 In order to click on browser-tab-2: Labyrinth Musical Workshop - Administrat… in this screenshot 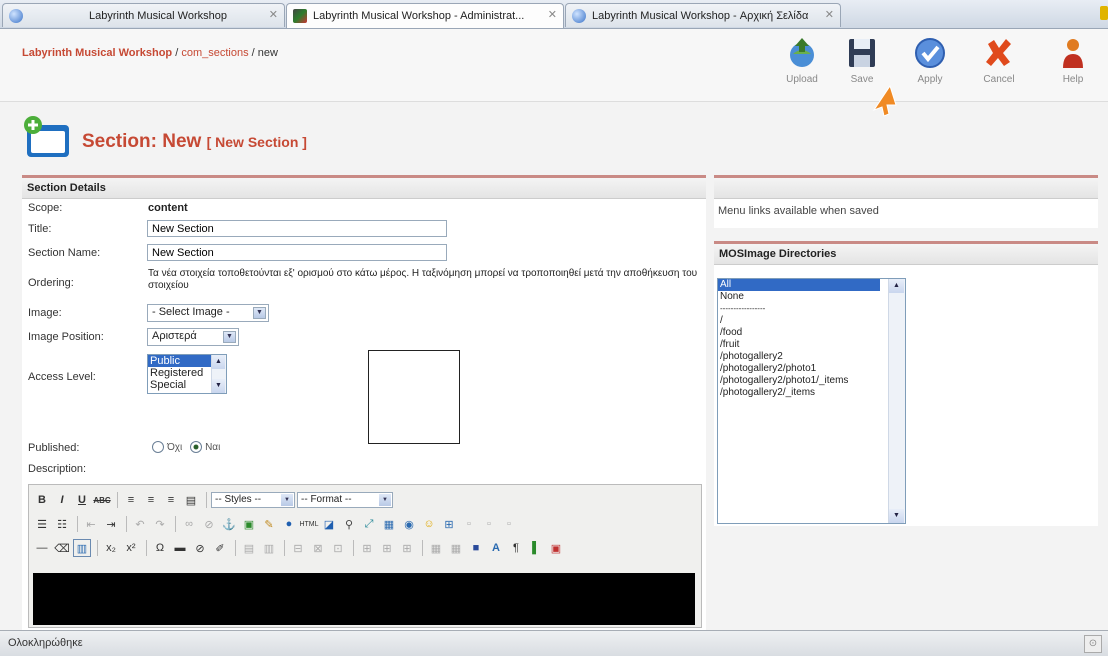, I will do `click(425, 15)`.